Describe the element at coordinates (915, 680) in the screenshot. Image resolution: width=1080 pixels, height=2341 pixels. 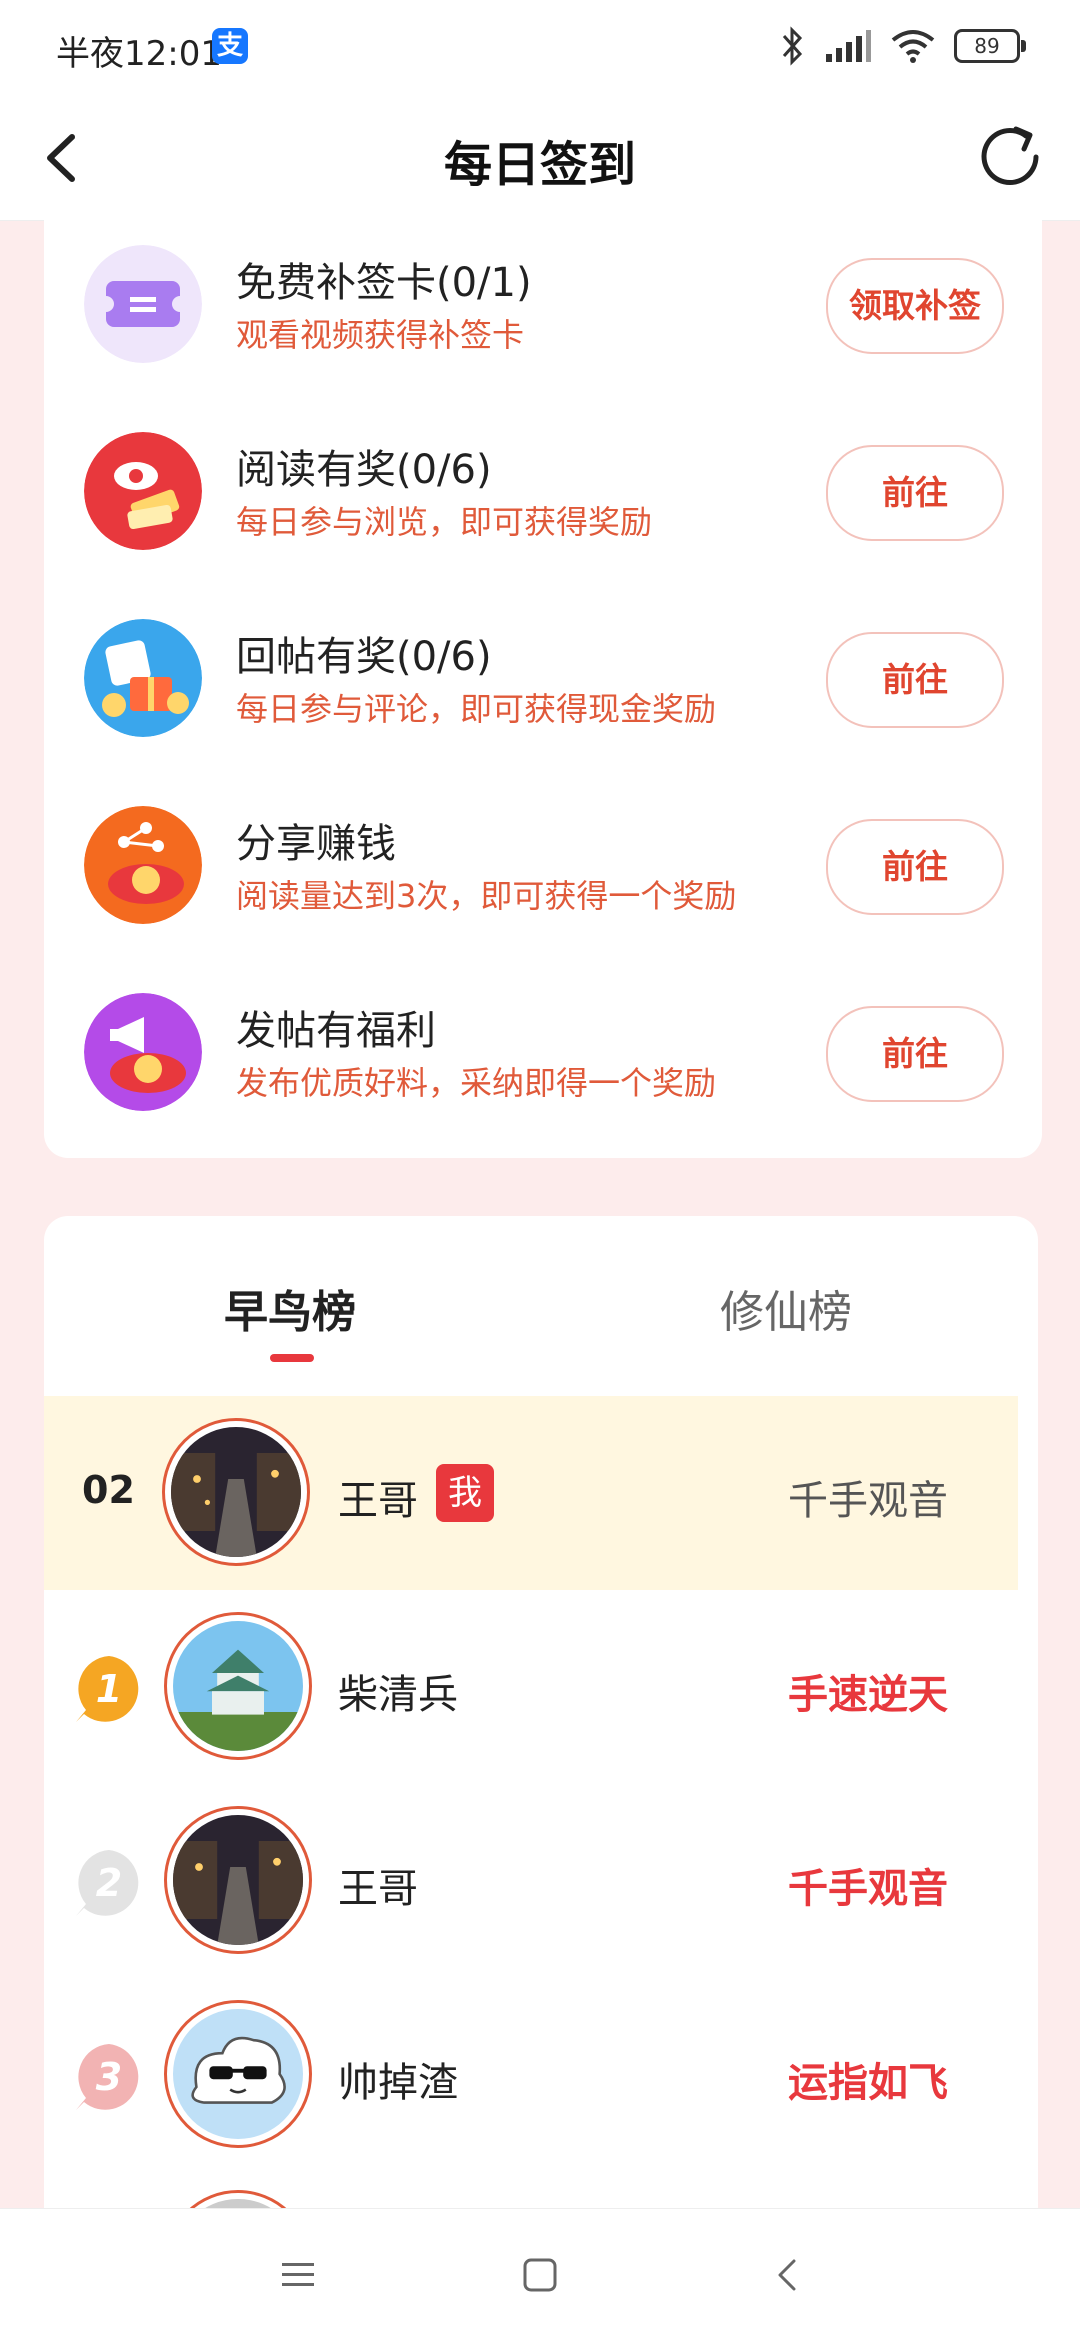
I see `go-reply-button: 前往` at that location.